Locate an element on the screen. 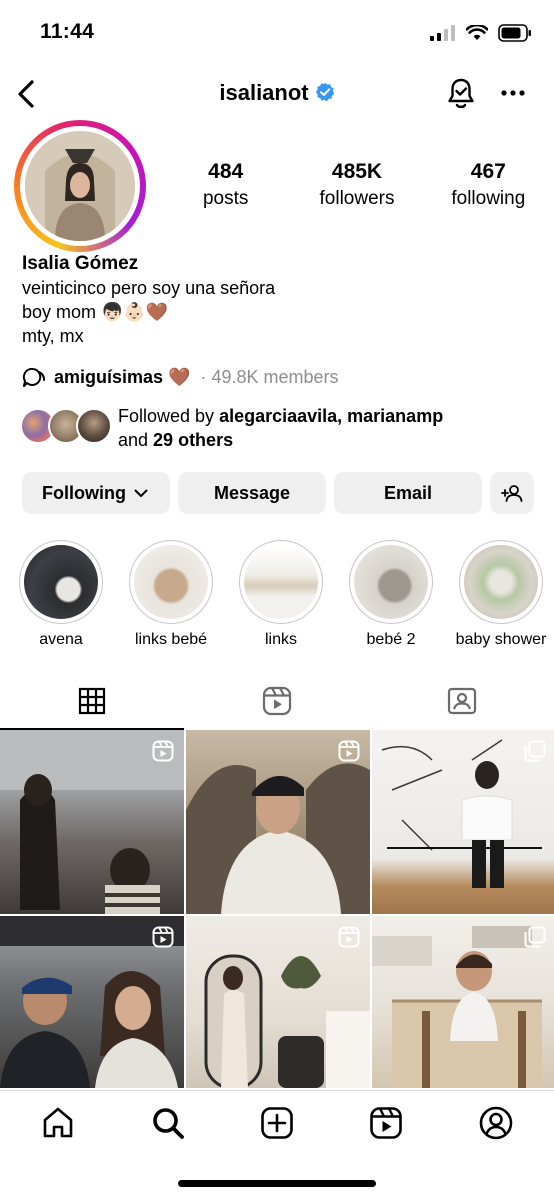  display-name: Isalia Gómez is located at coordinates (80, 263).